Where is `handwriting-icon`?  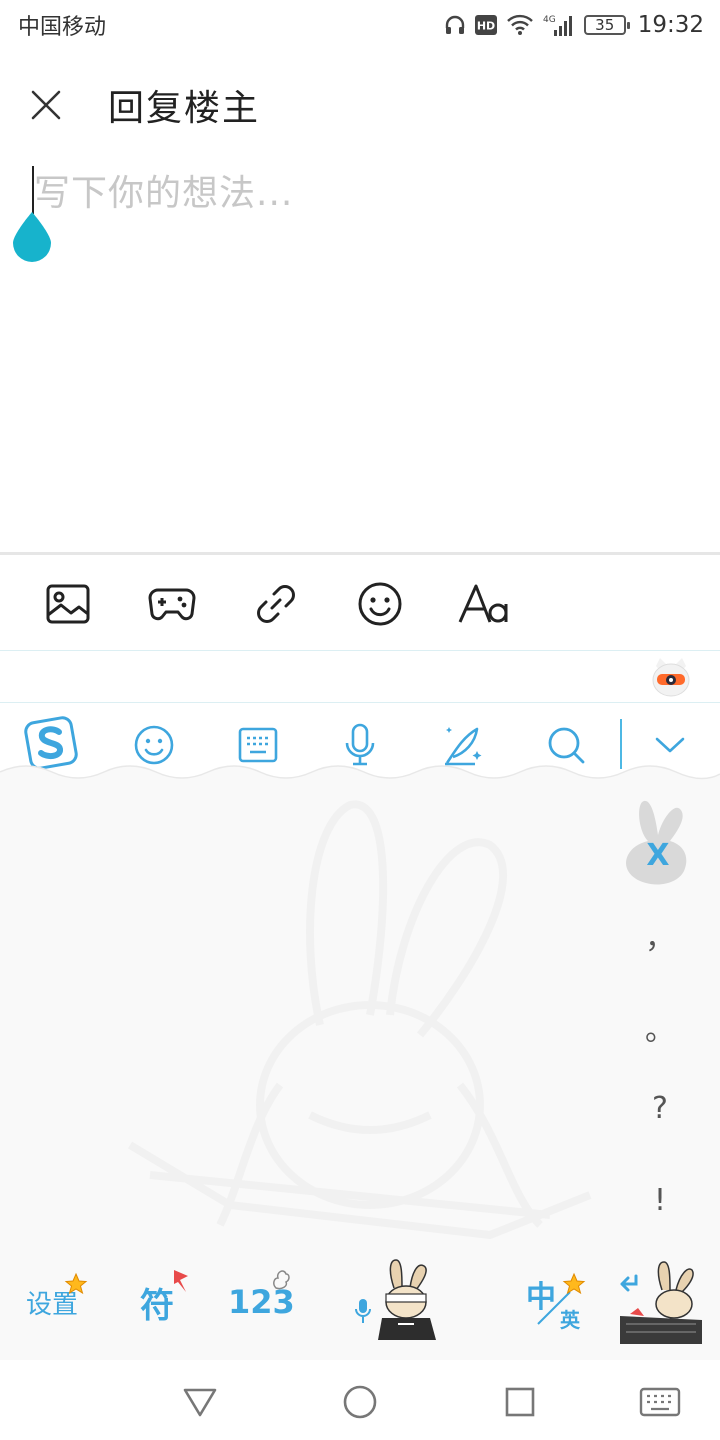 handwriting-icon is located at coordinates (463, 746).